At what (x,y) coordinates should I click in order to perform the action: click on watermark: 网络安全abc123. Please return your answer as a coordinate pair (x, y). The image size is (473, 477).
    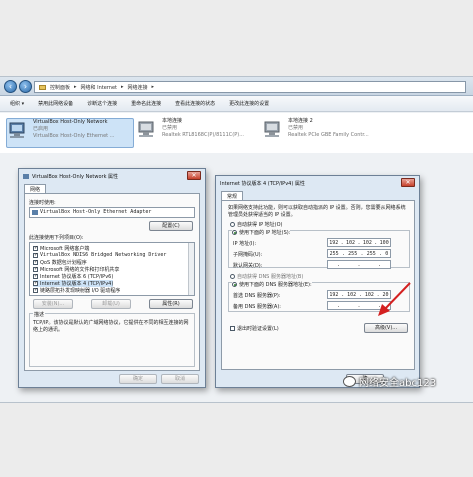
    Looking at the image, I should click on (389, 381).